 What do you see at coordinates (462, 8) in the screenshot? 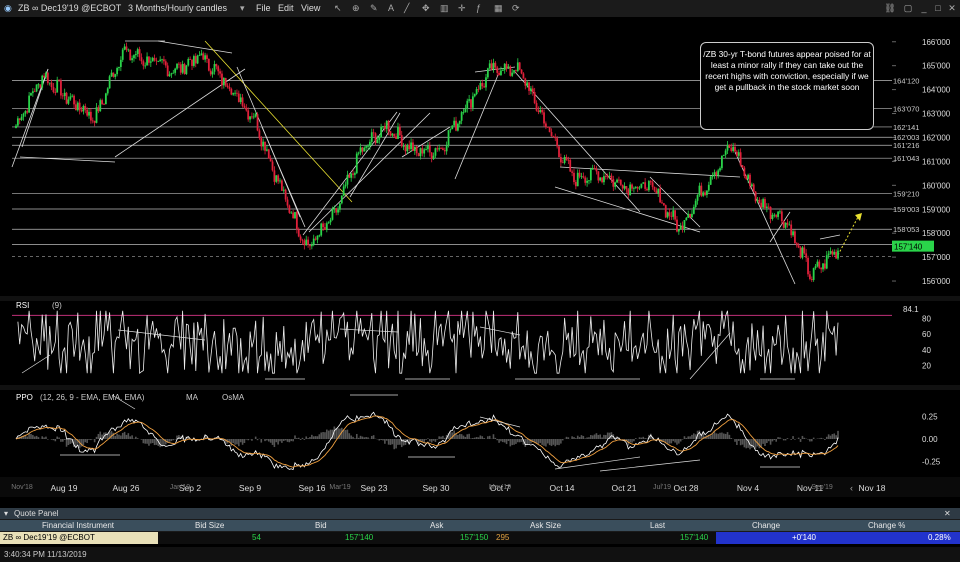
I see `crosshair-icon: ✛` at bounding box center [462, 8].